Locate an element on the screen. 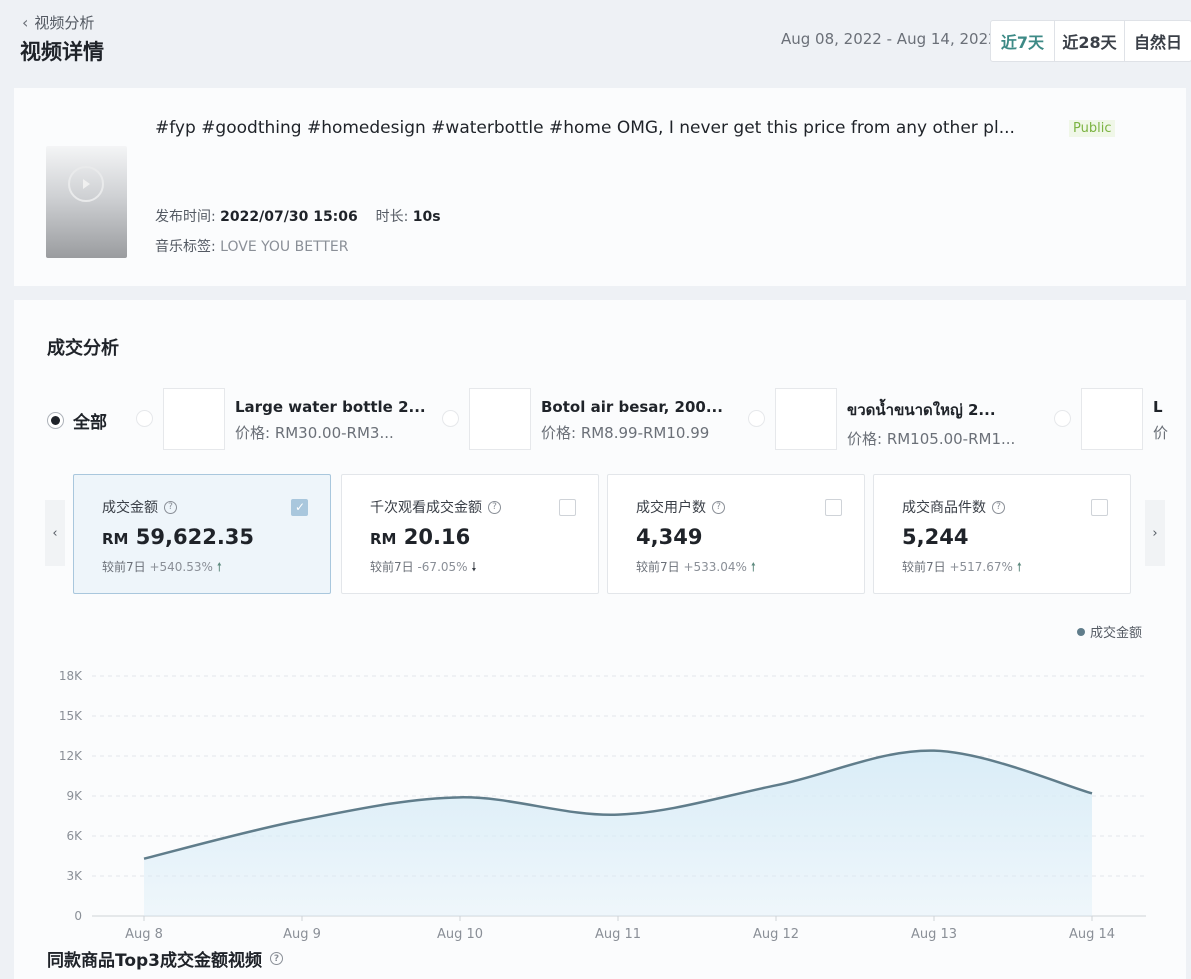 This screenshot has height=979, width=1191. x-tick-label: Aug 12 is located at coordinates (776, 934).